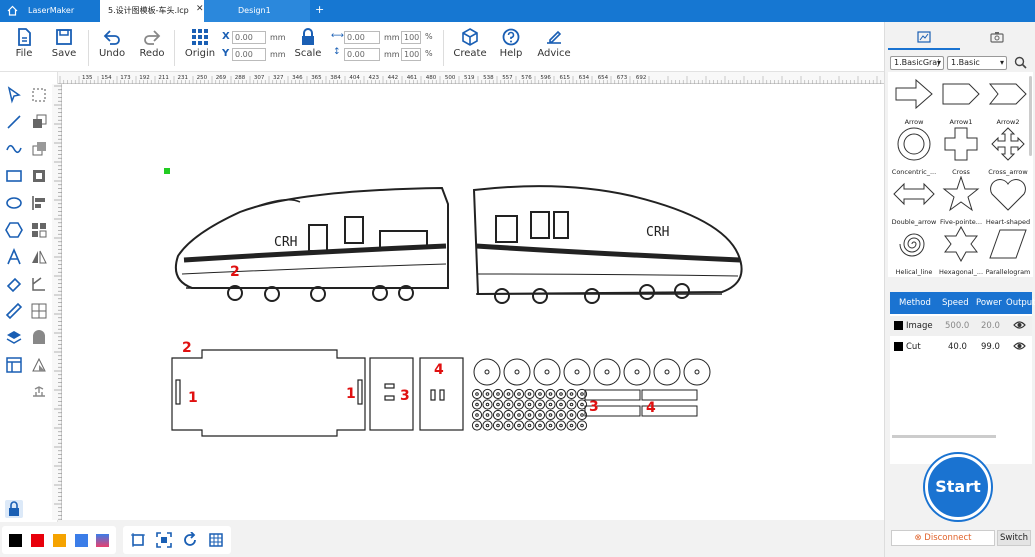  Describe the element at coordinates (1014, 538) in the screenshot. I see `switch-button: Switch` at that location.